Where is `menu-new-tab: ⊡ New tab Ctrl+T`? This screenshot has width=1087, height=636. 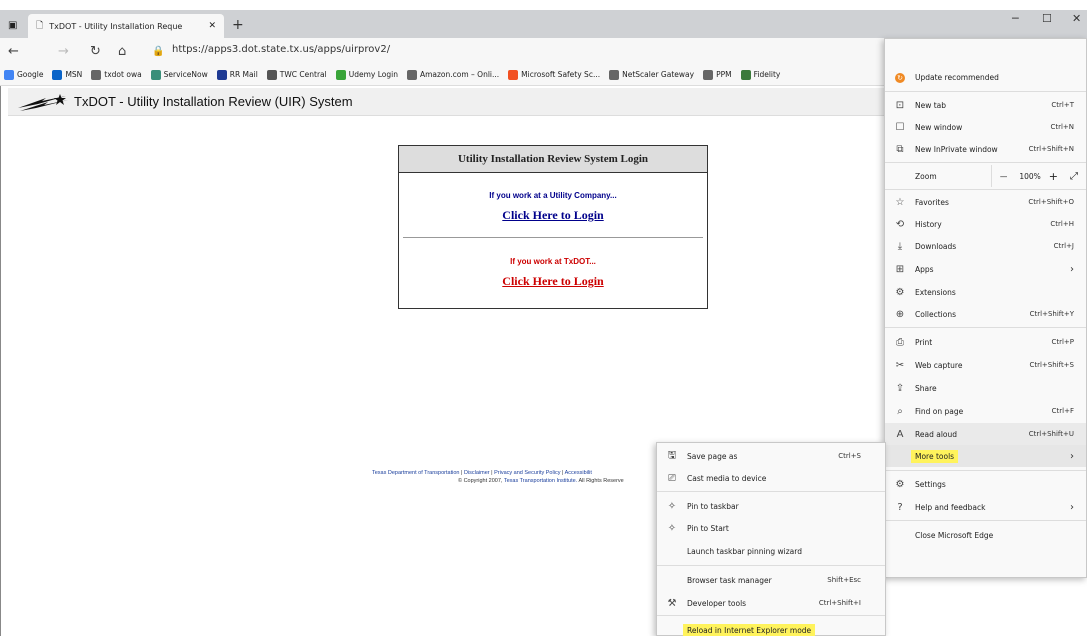 menu-new-tab: ⊡ New tab Ctrl+T is located at coordinates (985, 105).